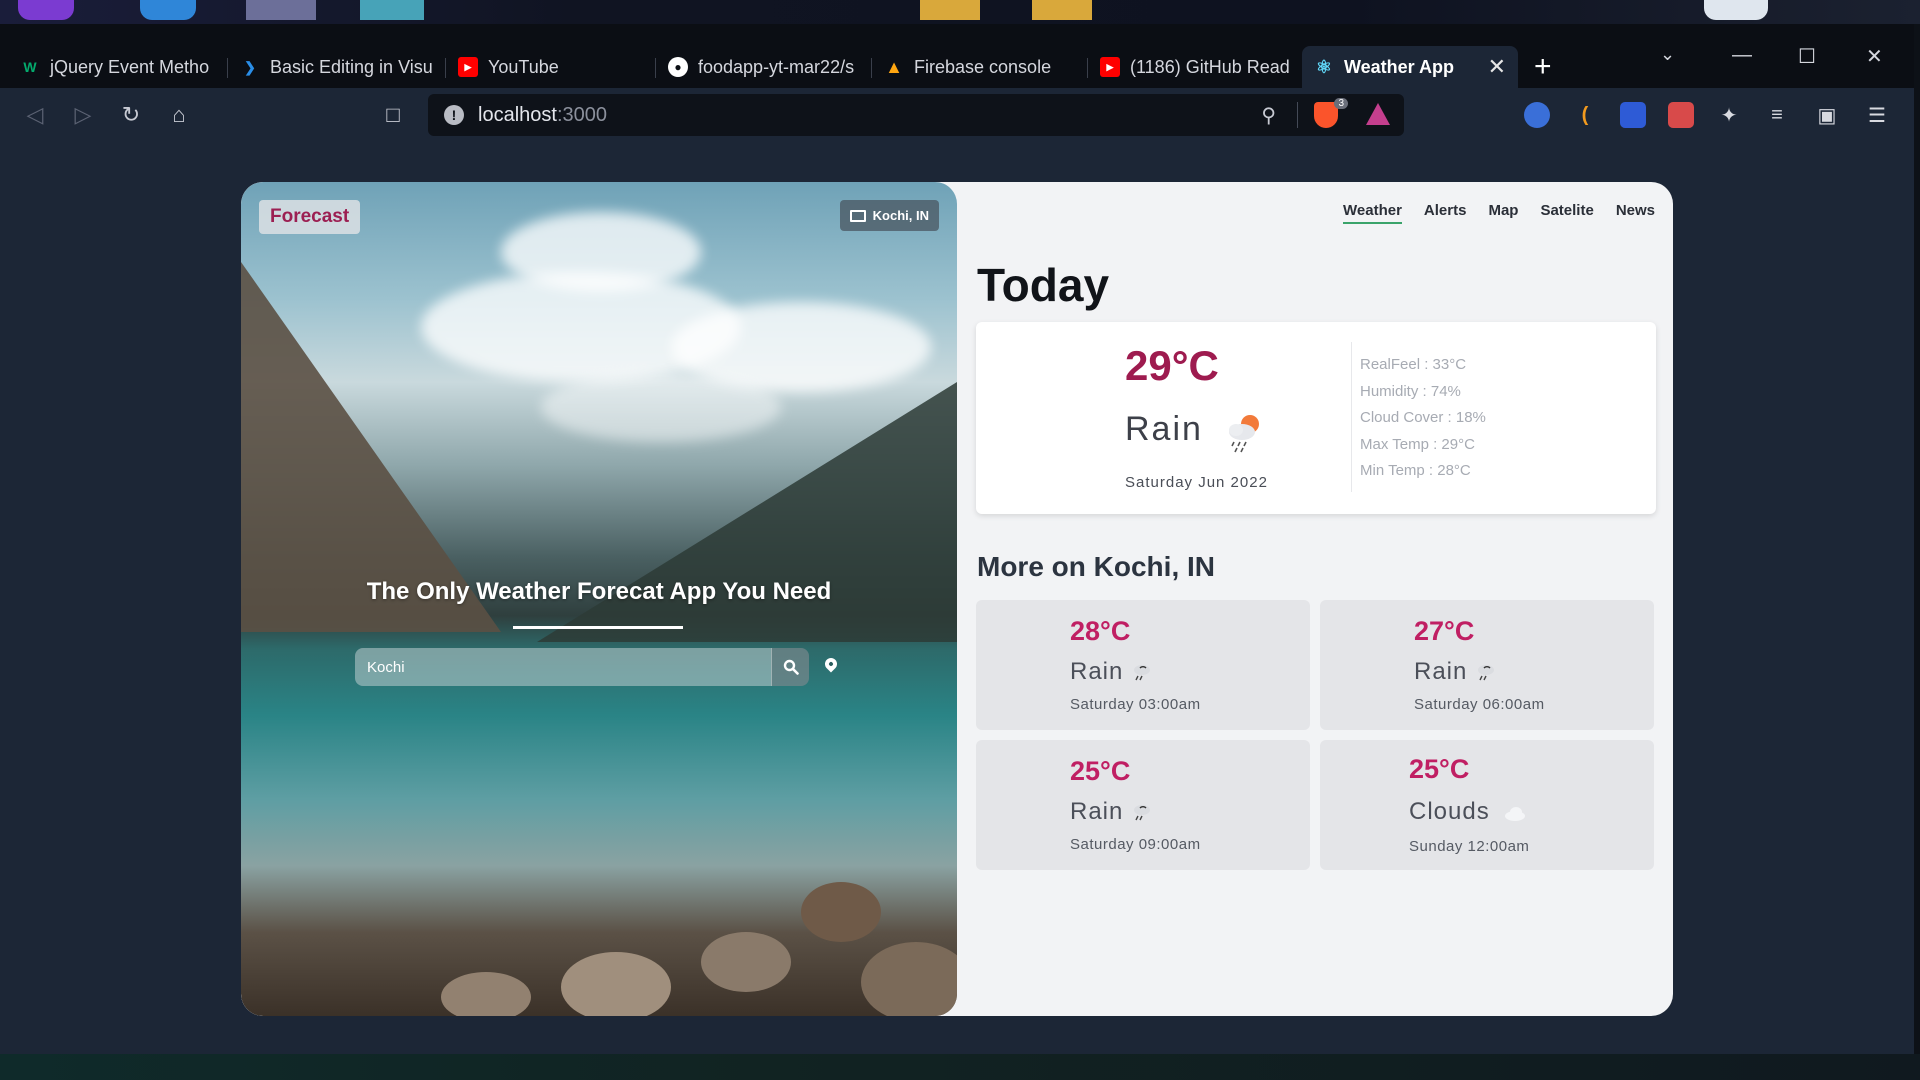  Describe the element at coordinates (1096, 566) in the screenshot. I see `more-on-location-heading: More on Kochi, IN` at that location.